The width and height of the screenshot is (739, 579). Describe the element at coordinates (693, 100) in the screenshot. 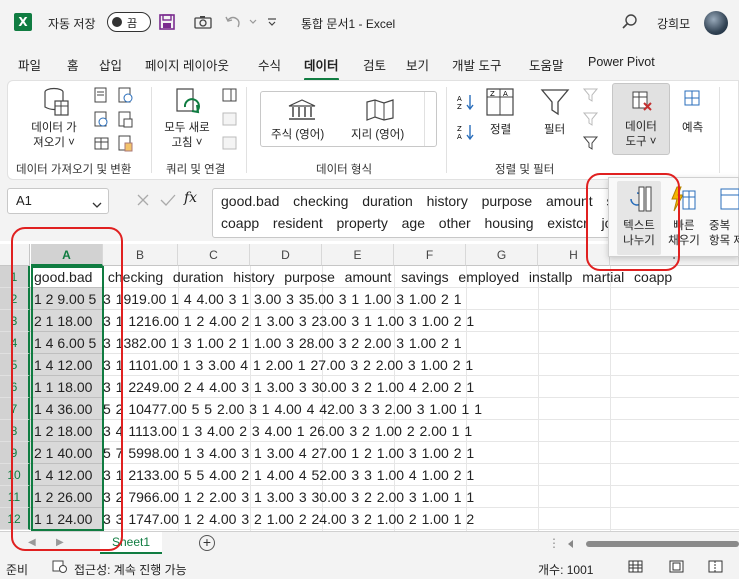

I see `forecast-icon` at that location.